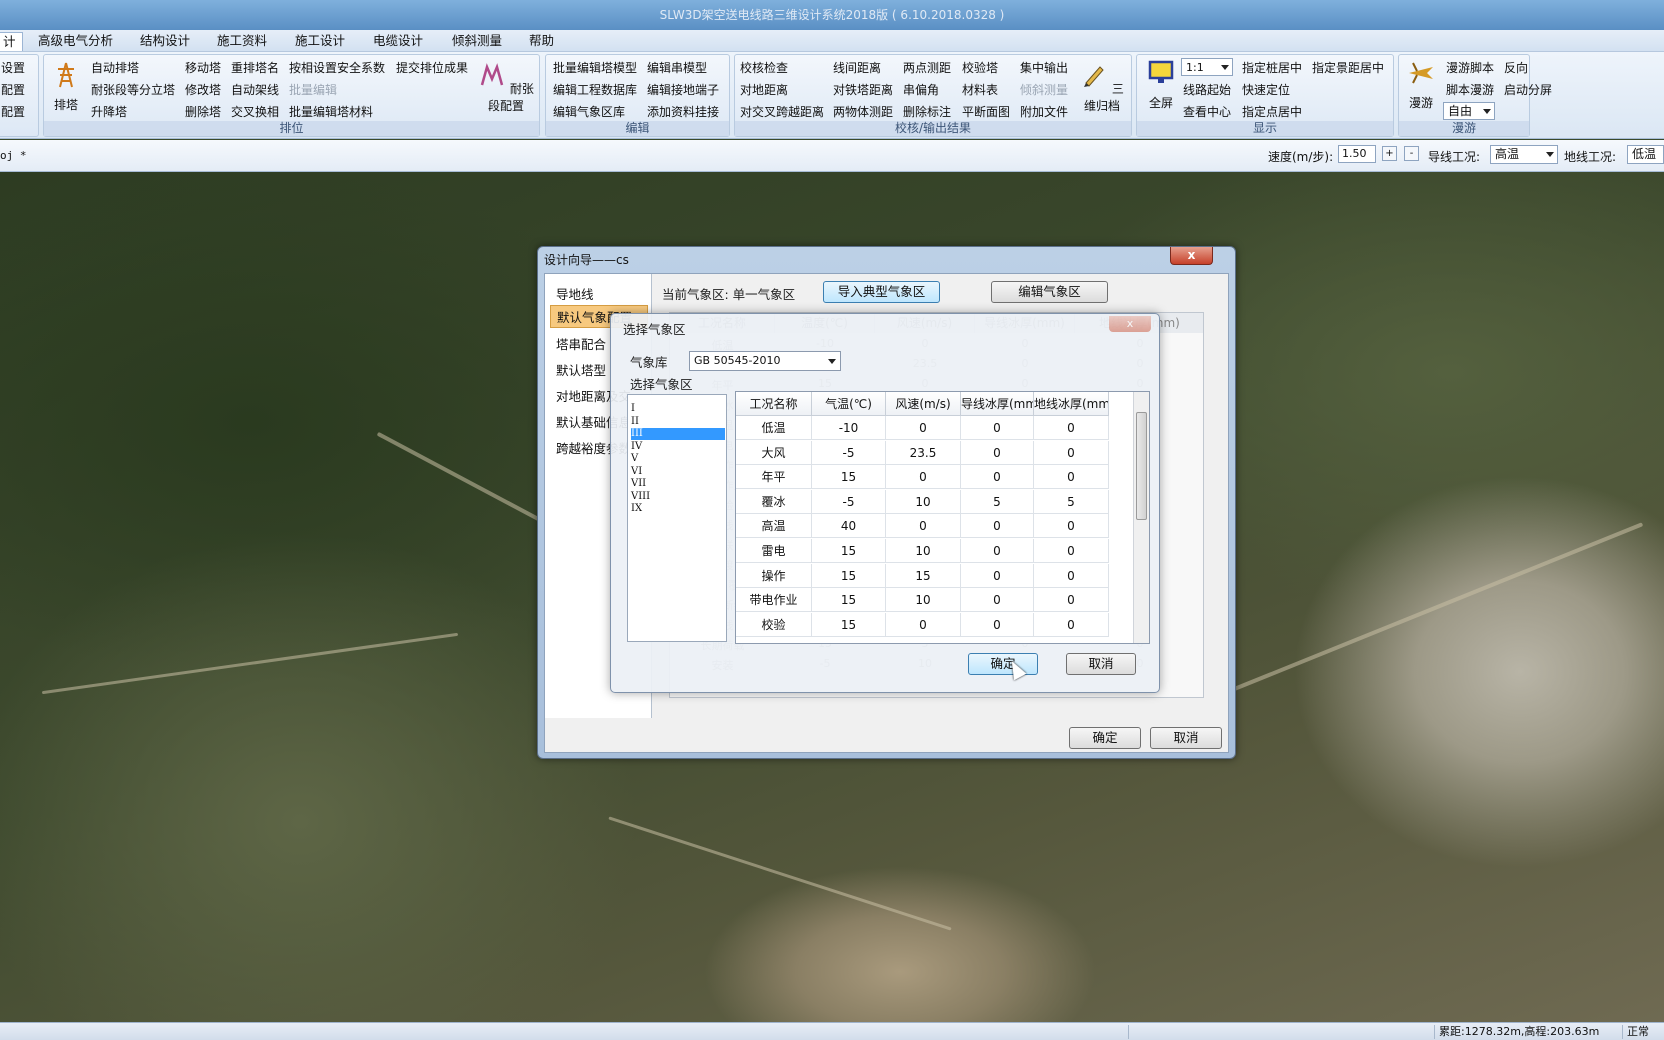  I want to click on roam-script: 漫游脚本, so click(1470, 68).